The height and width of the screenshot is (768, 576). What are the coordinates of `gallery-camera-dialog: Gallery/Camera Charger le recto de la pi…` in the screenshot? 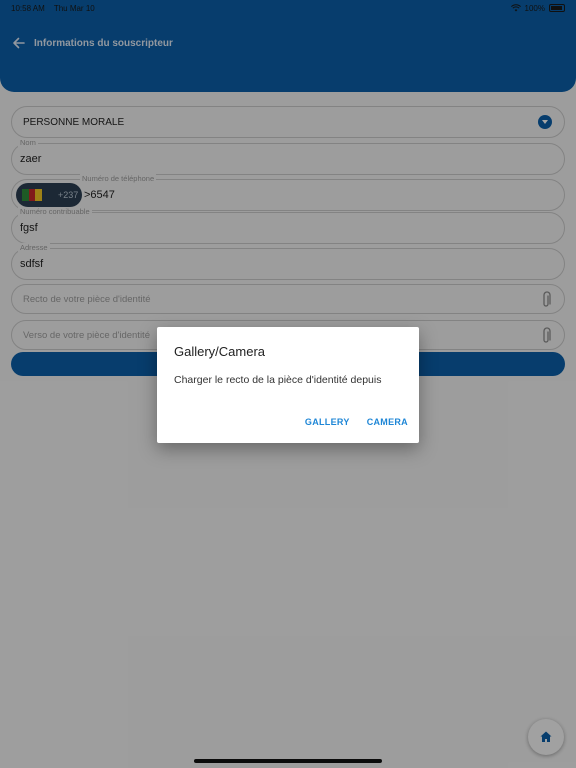 It's located at (288, 385).